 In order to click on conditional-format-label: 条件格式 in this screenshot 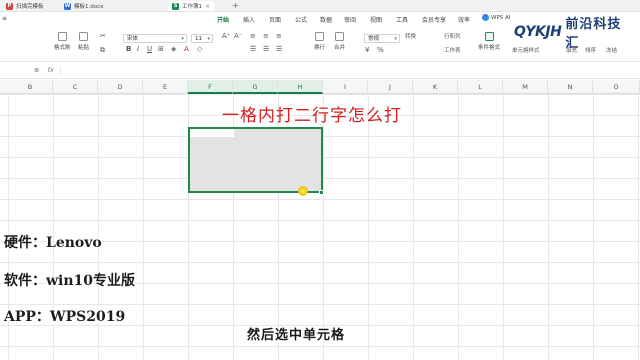, I will do `click(489, 48)`.